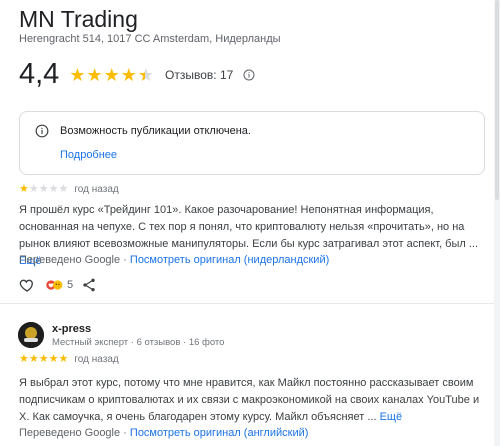 The image size is (500, 446). I want to click on view-original-link: Посмотреть оригинал (нидерландский), so click(229, 260).